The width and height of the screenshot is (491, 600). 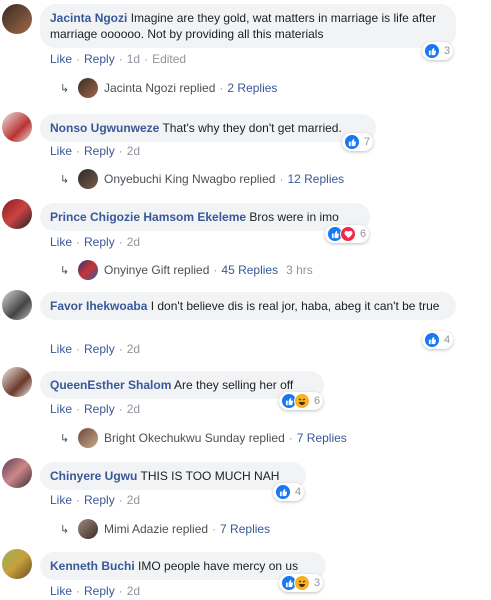 I want to click on reply-author-text: Jacinta Ngozi replied, so click(x=160, y=88).